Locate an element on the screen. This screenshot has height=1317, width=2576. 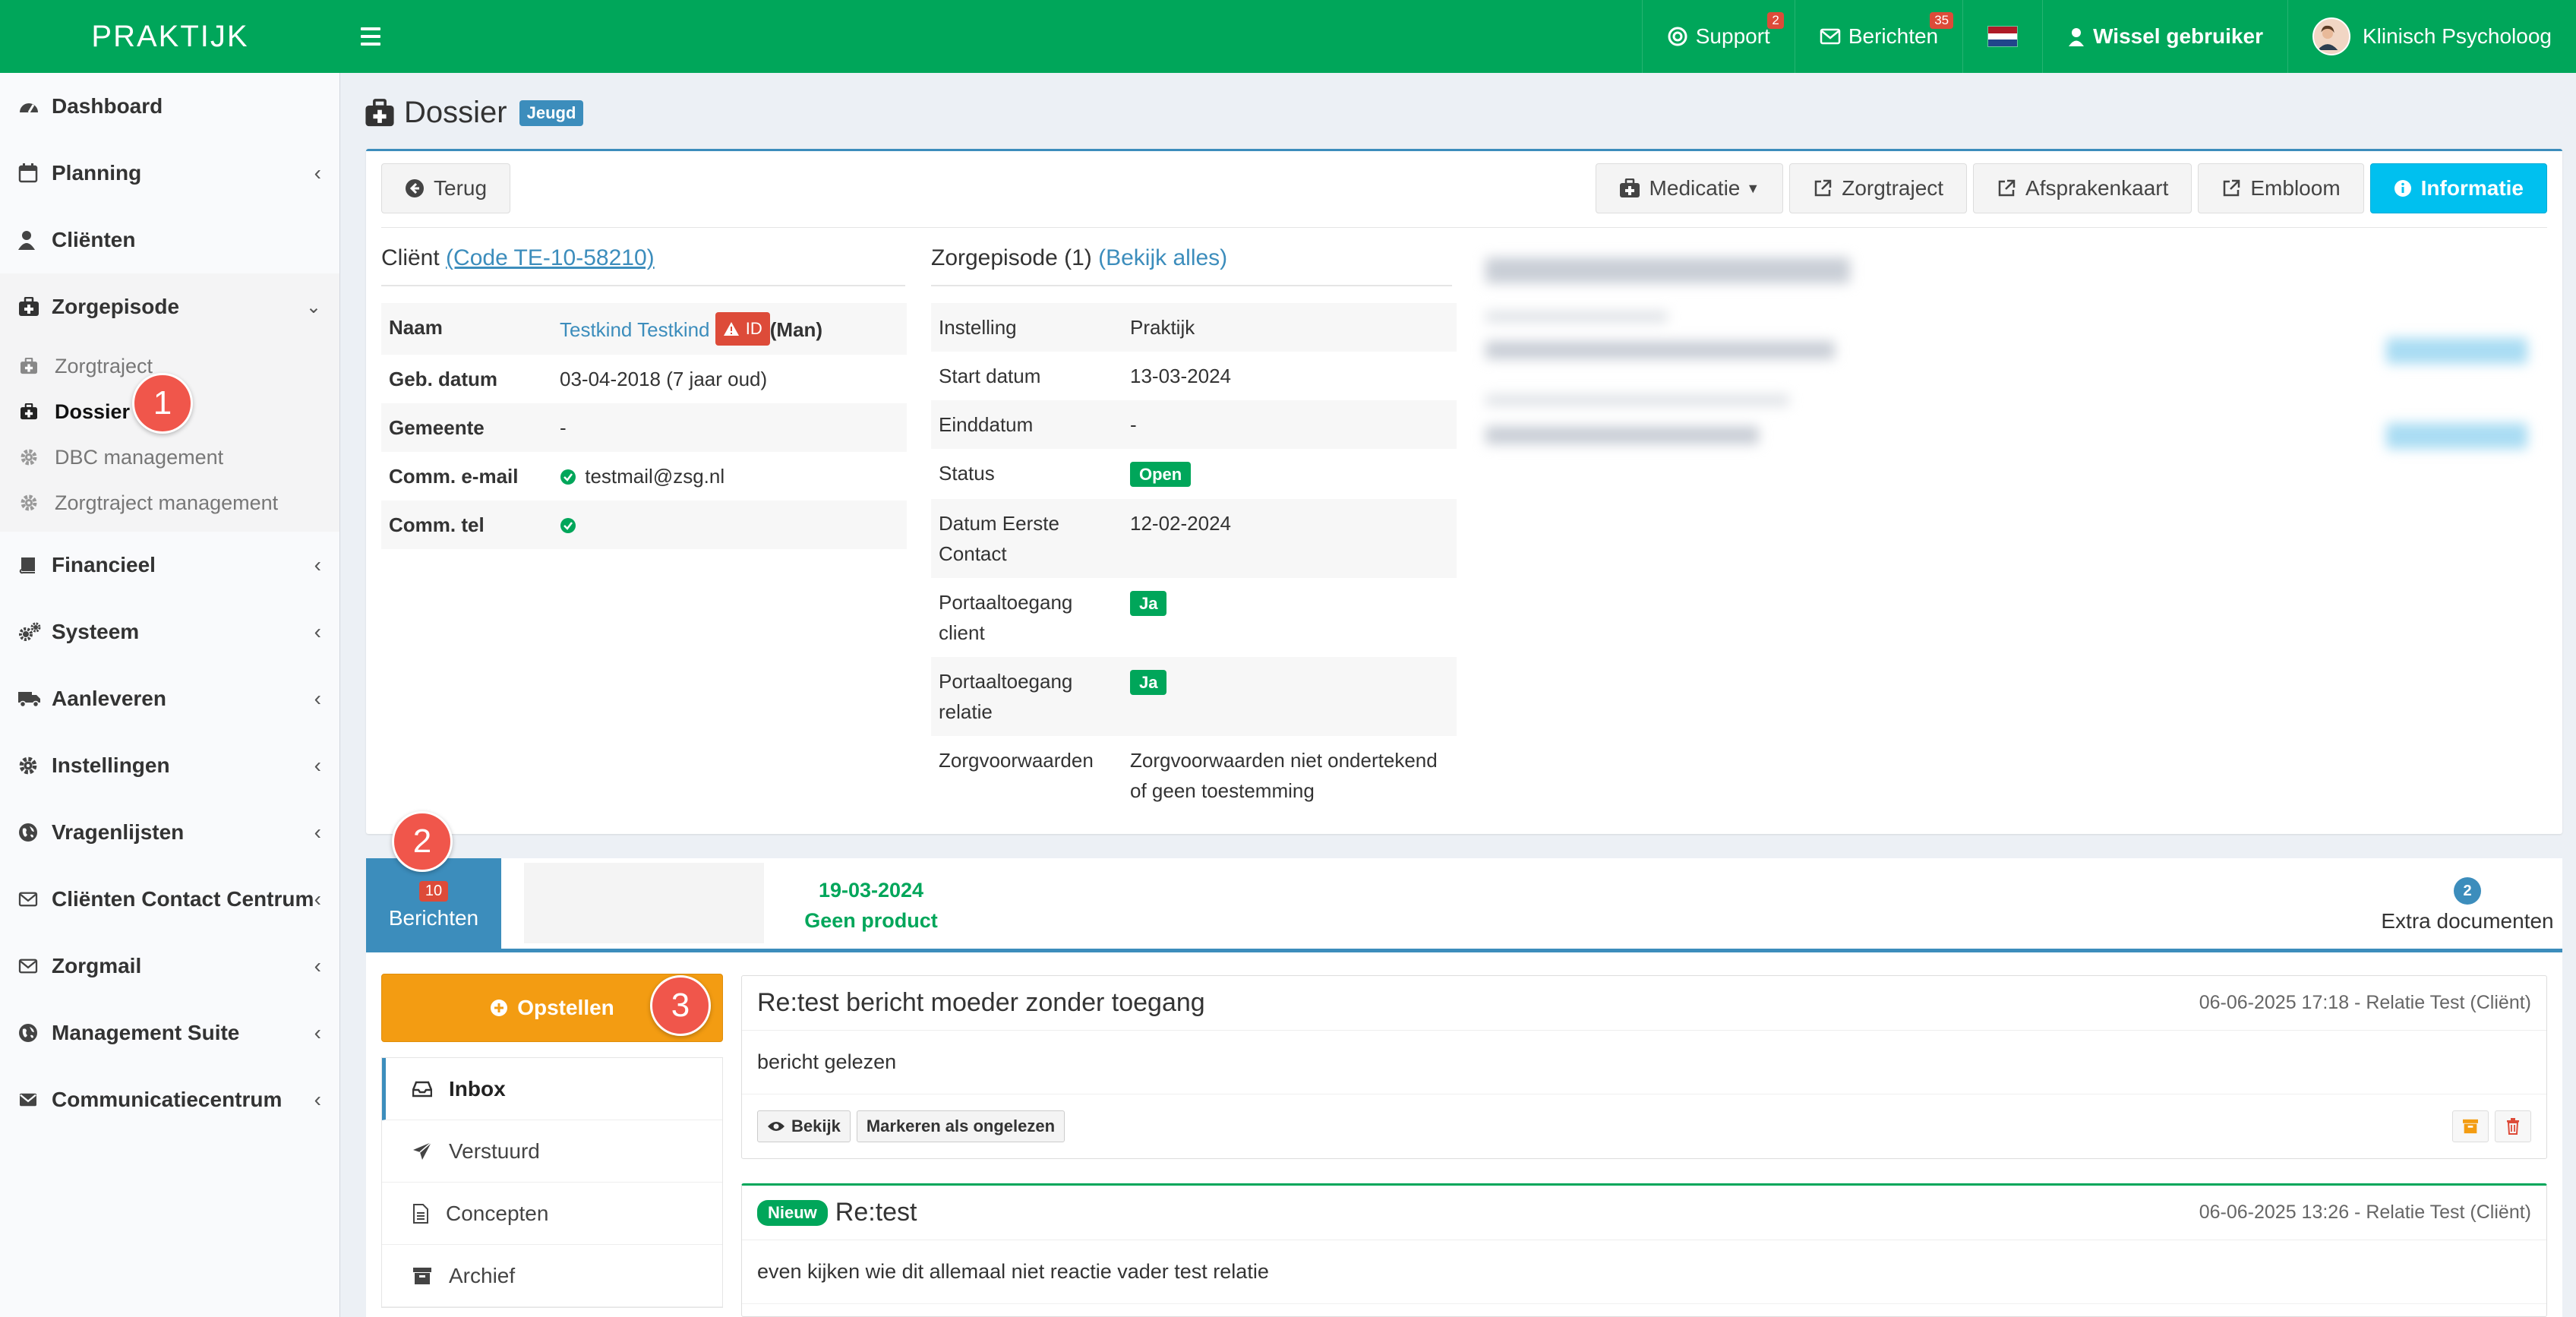
table-row: Comm. tel is located at coordinates (644, 525).